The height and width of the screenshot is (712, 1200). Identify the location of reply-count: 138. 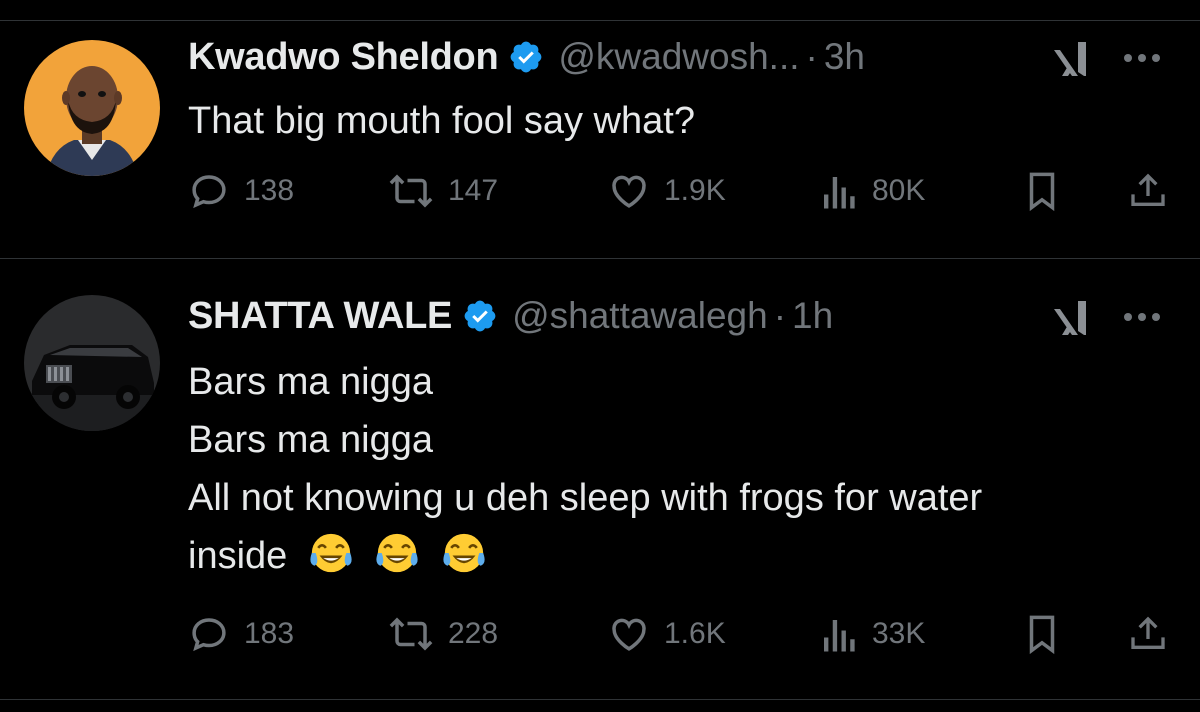
(269, 190).